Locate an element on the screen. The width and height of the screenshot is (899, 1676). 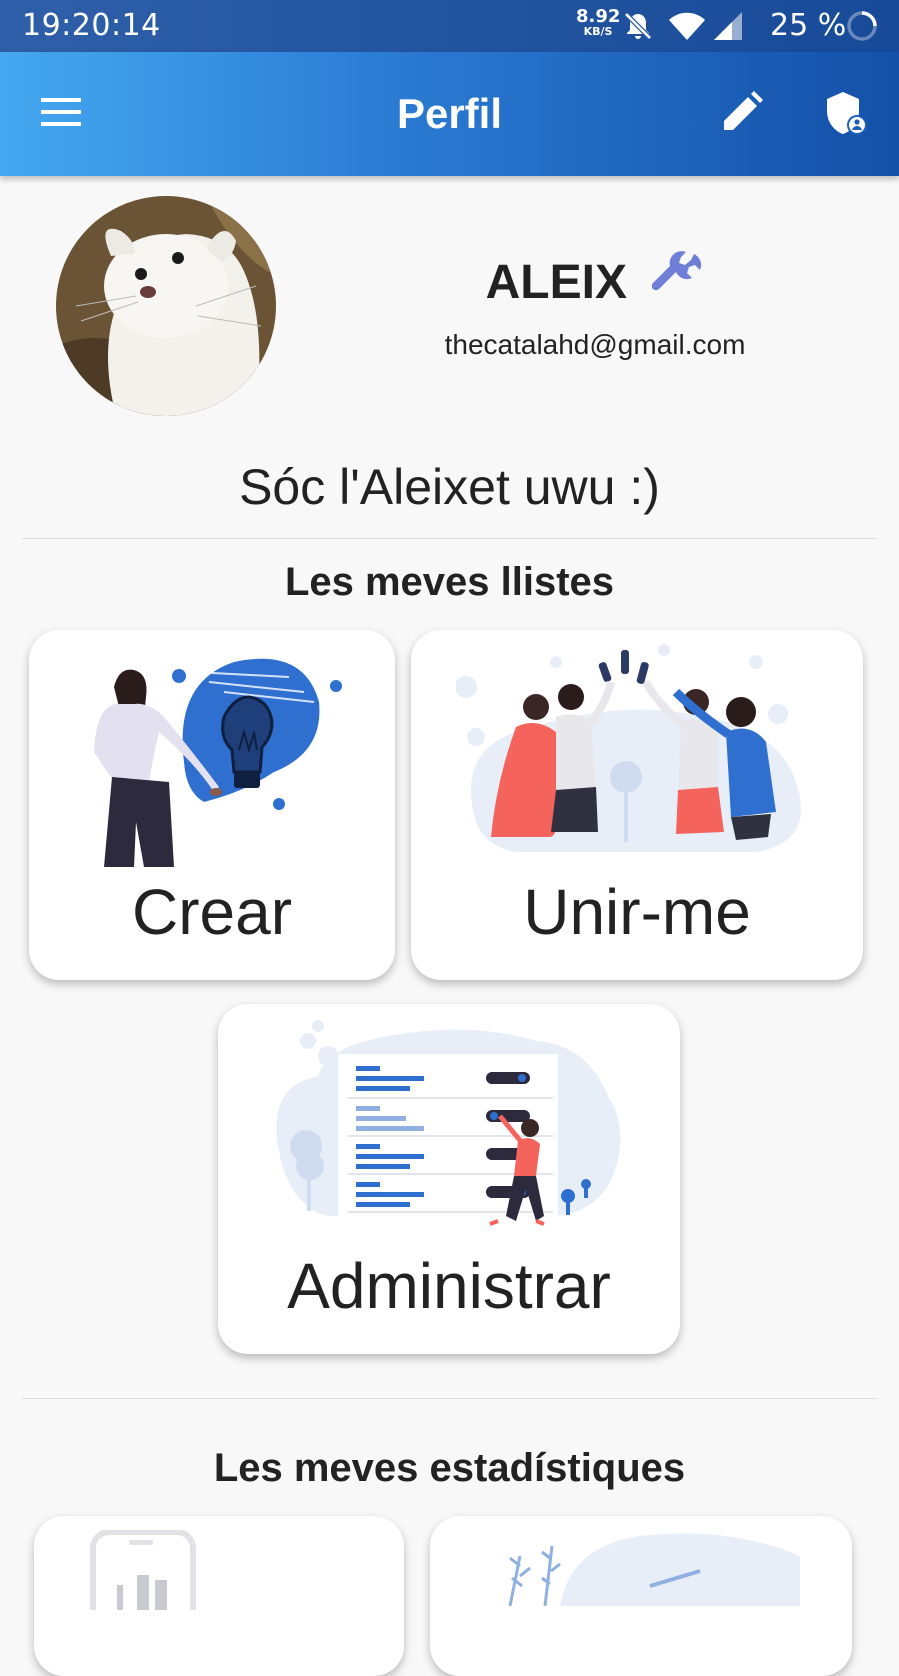
manage-illustration is located at coordinates (448, 1123).